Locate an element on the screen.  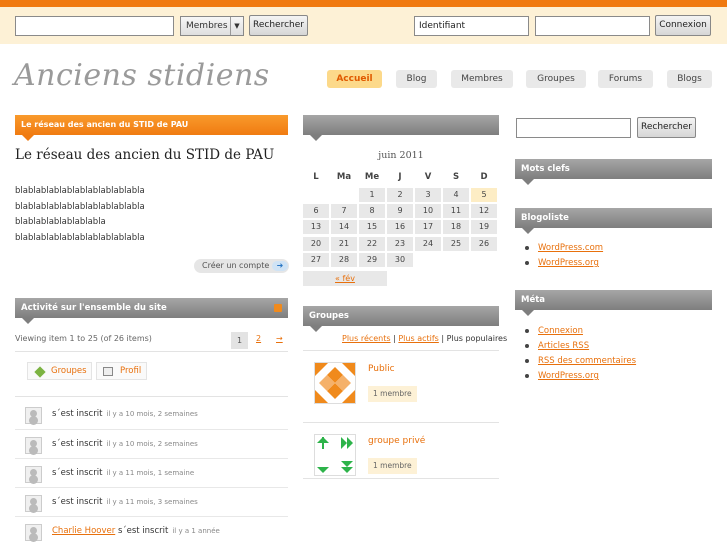
welcome-header-notch is located at coordinates (28, 138).